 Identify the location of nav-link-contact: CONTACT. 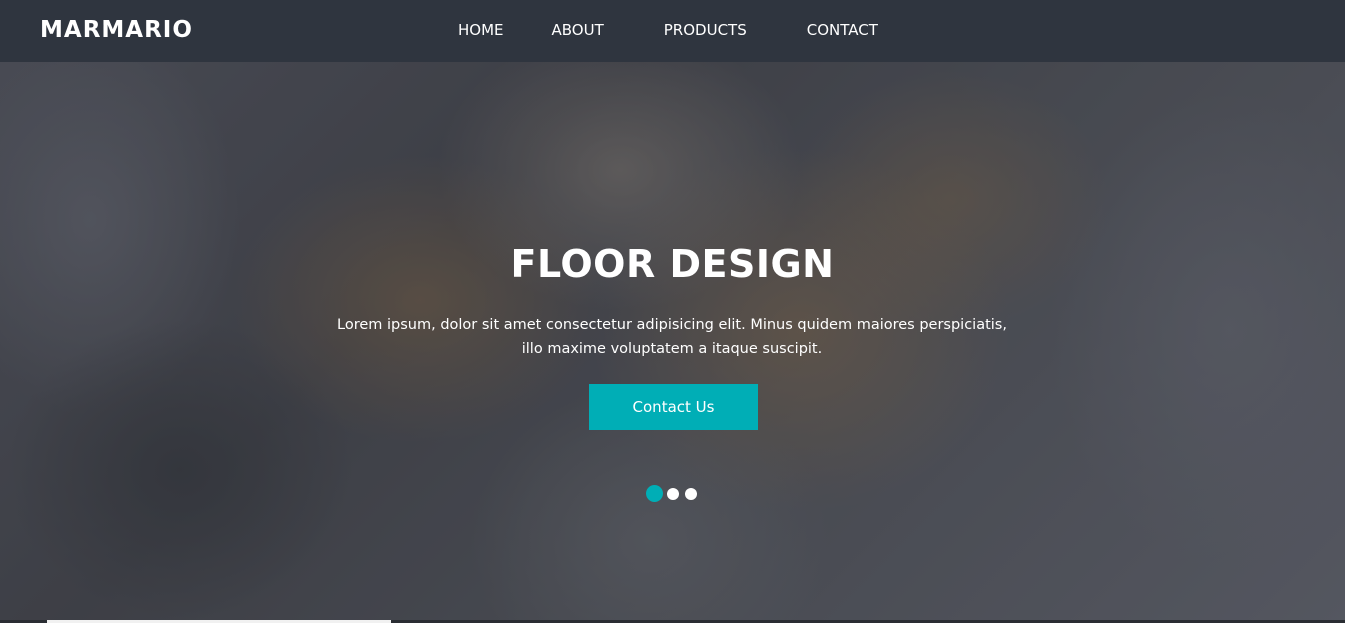
(842, 30).